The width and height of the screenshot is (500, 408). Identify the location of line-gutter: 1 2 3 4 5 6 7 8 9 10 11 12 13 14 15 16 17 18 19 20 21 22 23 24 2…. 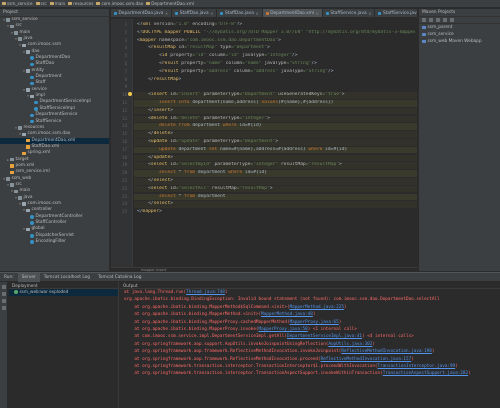
(122, 143).